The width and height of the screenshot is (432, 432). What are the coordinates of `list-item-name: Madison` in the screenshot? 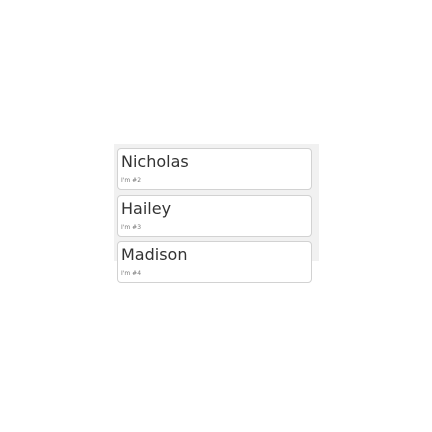 It's located at (154, 254).